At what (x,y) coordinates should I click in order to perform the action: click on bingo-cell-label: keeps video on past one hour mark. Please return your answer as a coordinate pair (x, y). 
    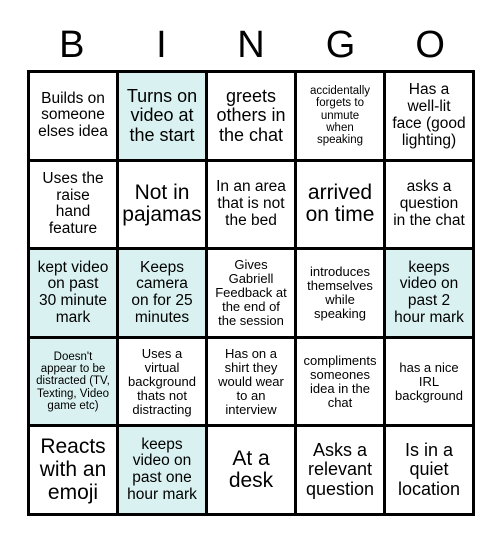
    Looking at the image, I should click on (162, 469).